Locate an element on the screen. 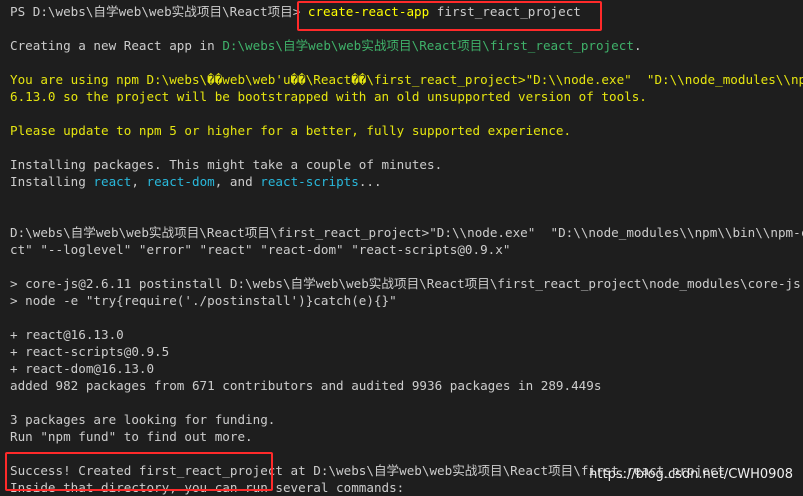 Image resolution: width=803 pixels, height=496 pixels. package-react: react is located at coordinates (112, 181).